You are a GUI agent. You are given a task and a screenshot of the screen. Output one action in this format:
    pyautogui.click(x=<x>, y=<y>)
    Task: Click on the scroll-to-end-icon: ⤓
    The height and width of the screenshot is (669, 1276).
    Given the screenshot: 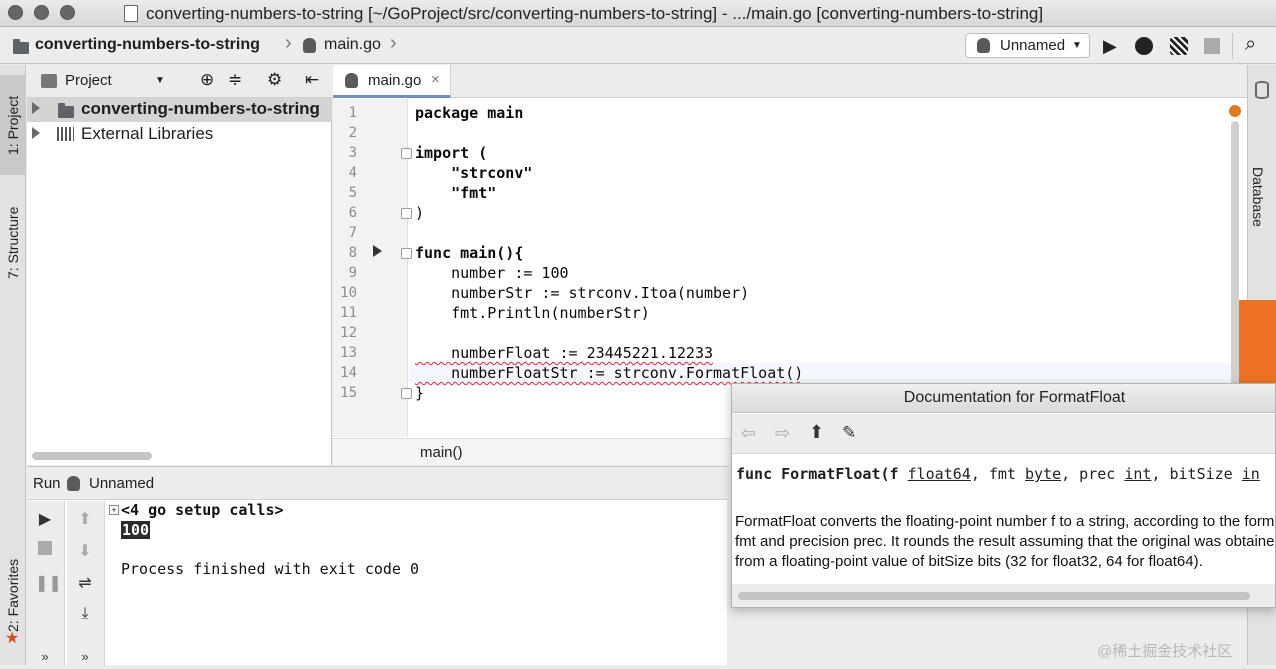 What is the action you would take?
    pyautogui.click(x=85, y=615)
    